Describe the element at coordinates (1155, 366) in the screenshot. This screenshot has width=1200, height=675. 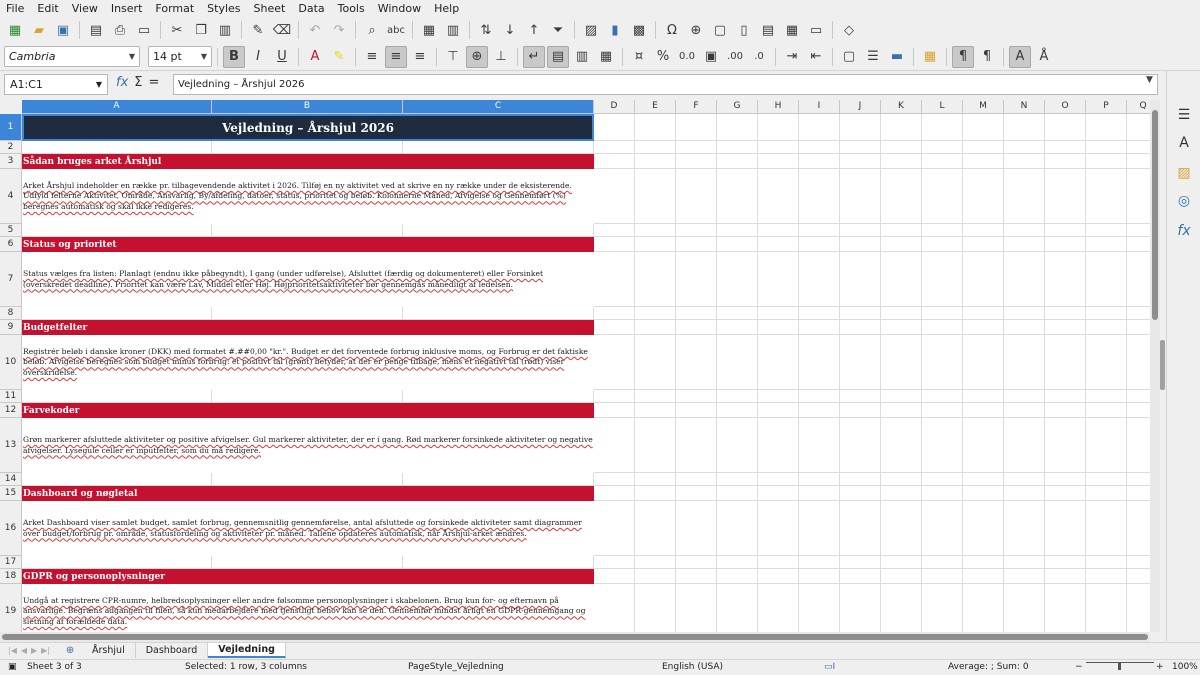
I see `vertical-scrollbar` at that location.